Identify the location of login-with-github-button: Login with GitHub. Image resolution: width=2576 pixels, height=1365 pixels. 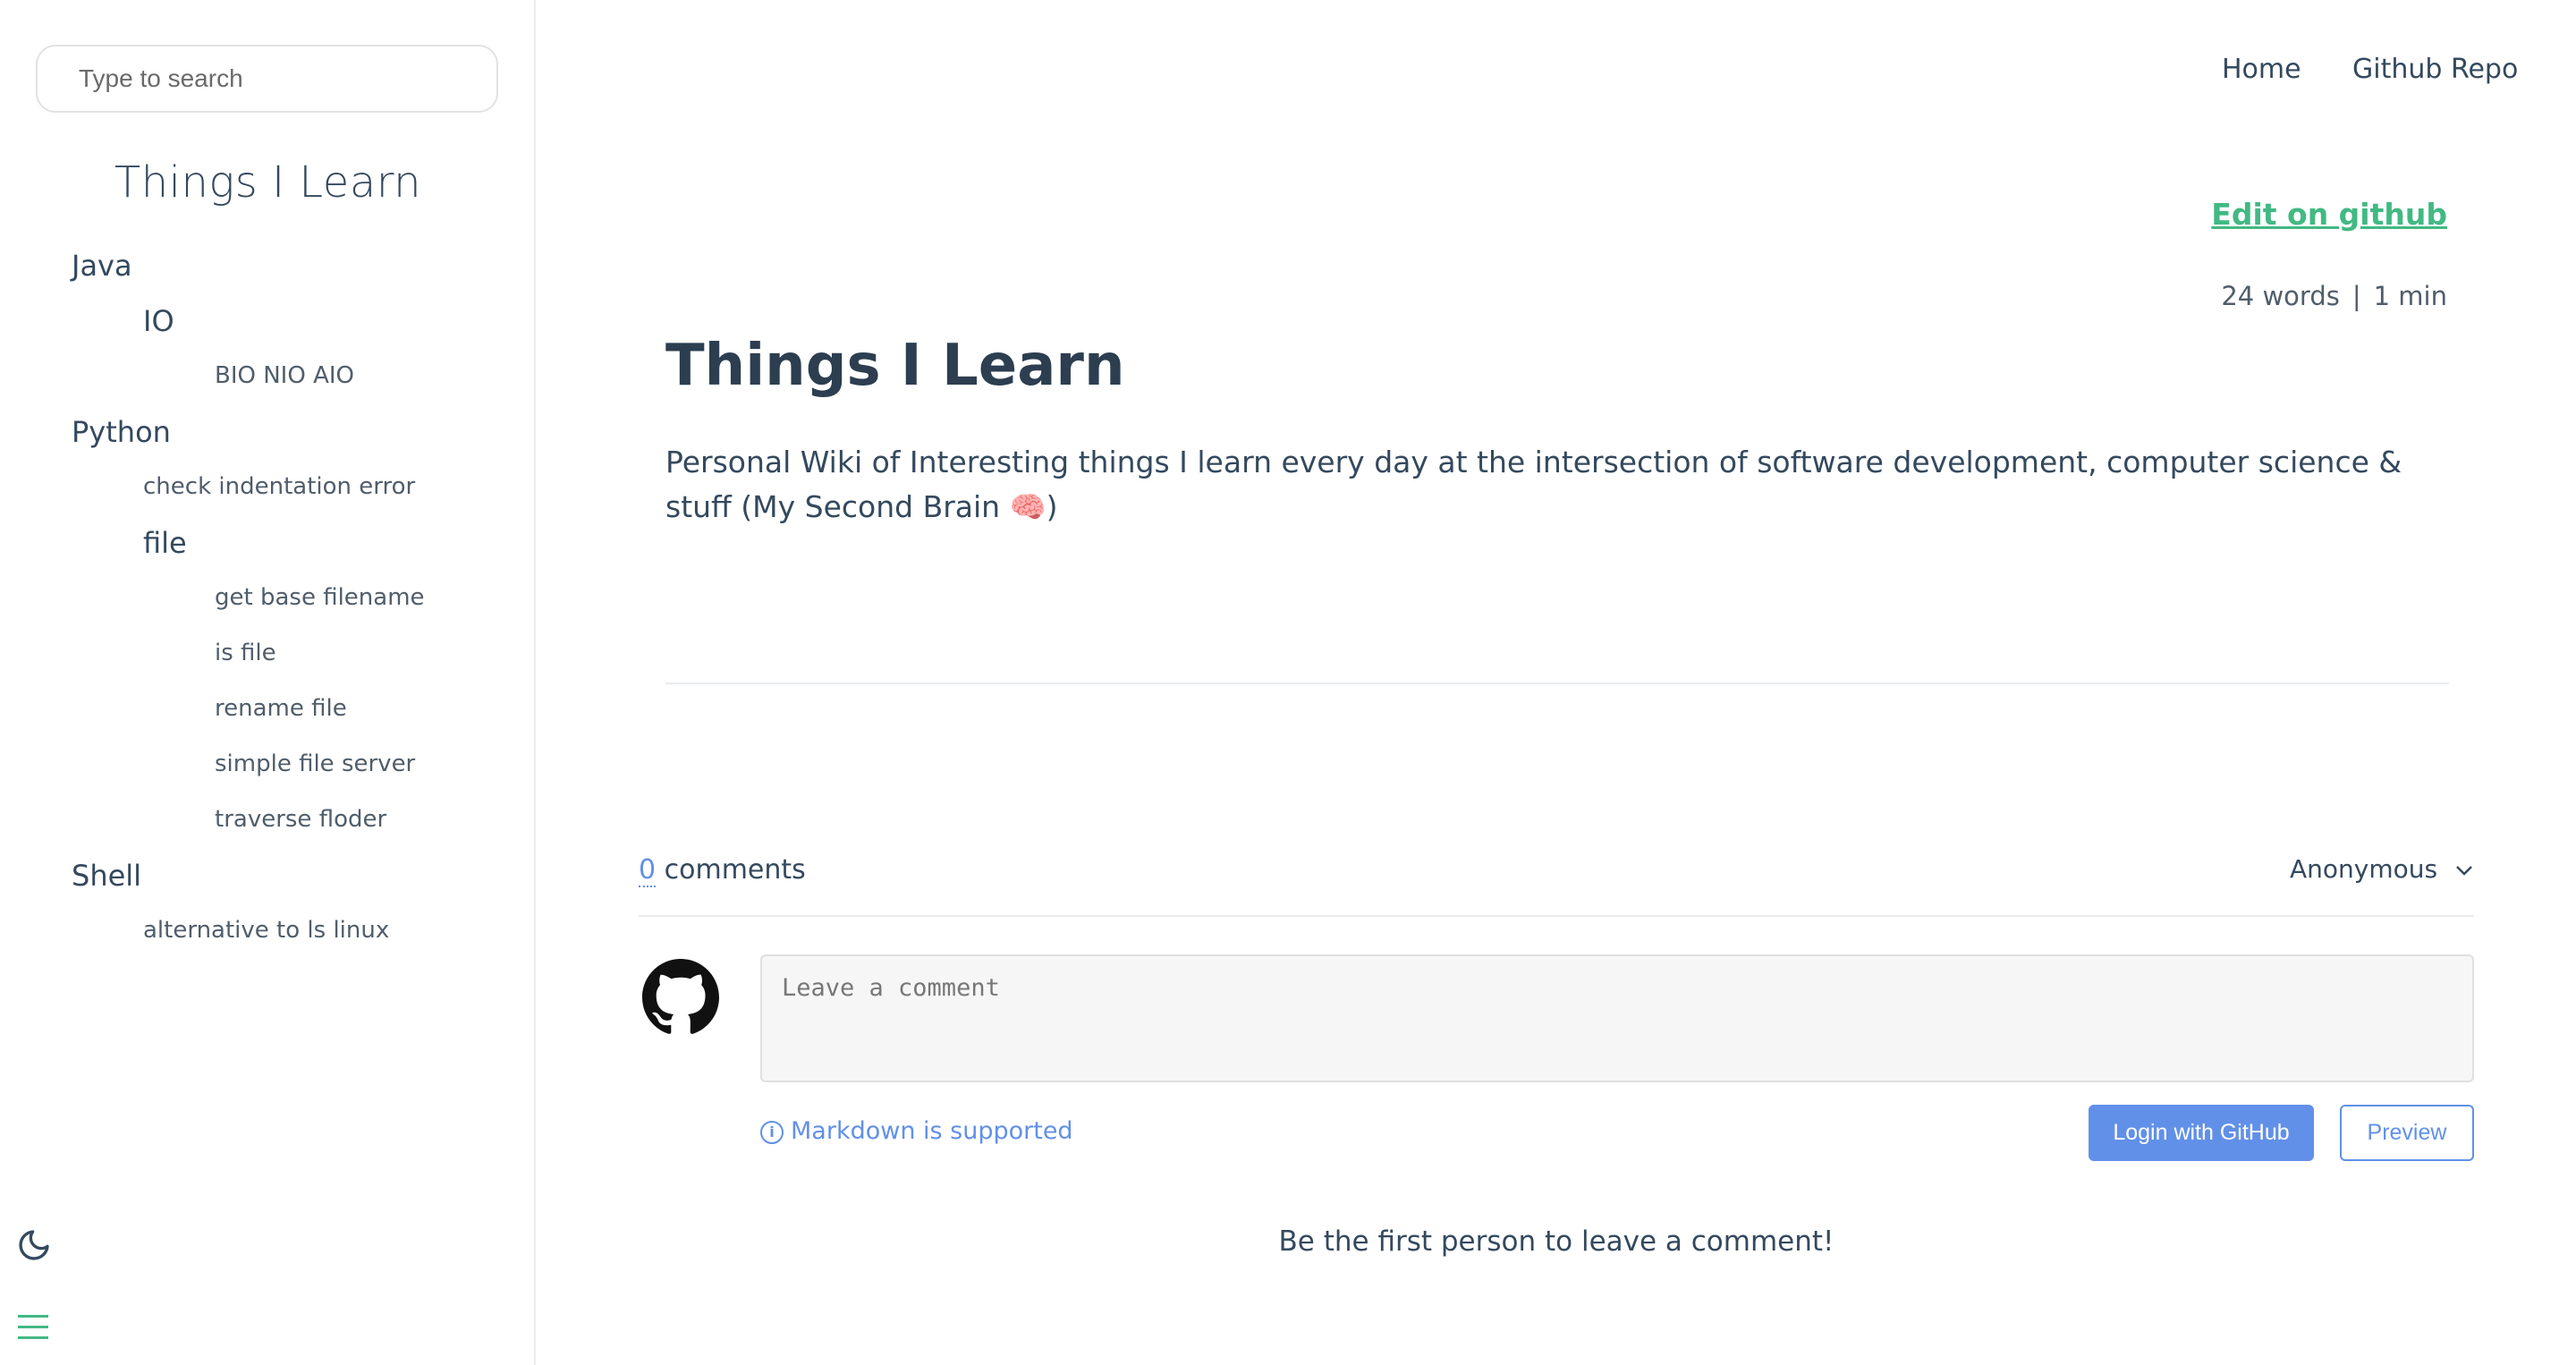
(2201, 1133).